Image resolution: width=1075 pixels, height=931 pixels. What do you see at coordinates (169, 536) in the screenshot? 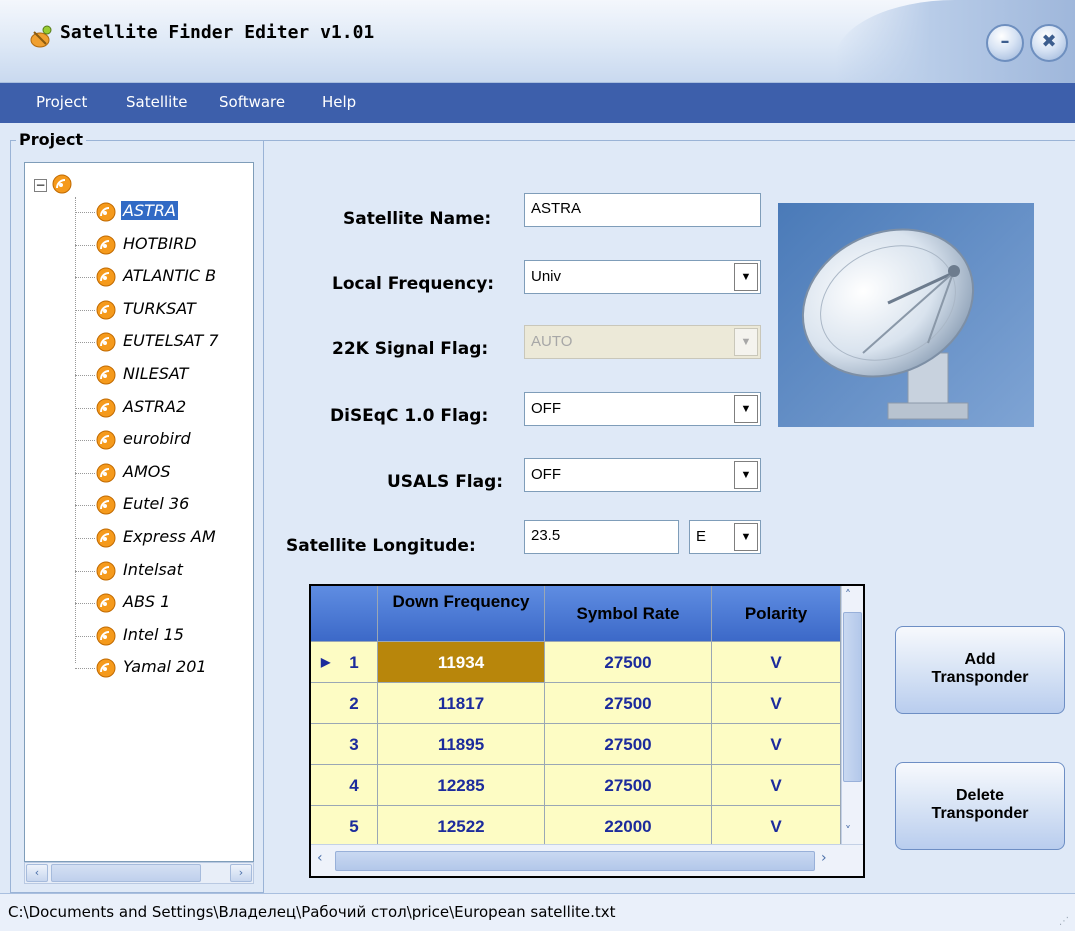
I see `tree-item-label: Express AM` at bounding box center [169, 536].